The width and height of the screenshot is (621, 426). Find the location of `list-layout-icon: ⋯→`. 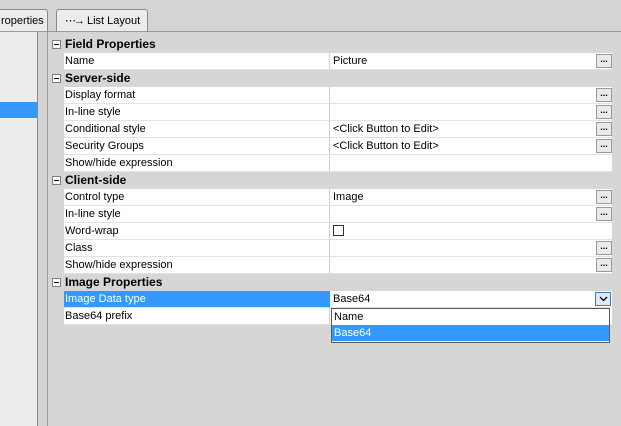

list-layout-icon: ⋯→ is located at coordinates (75, 21).